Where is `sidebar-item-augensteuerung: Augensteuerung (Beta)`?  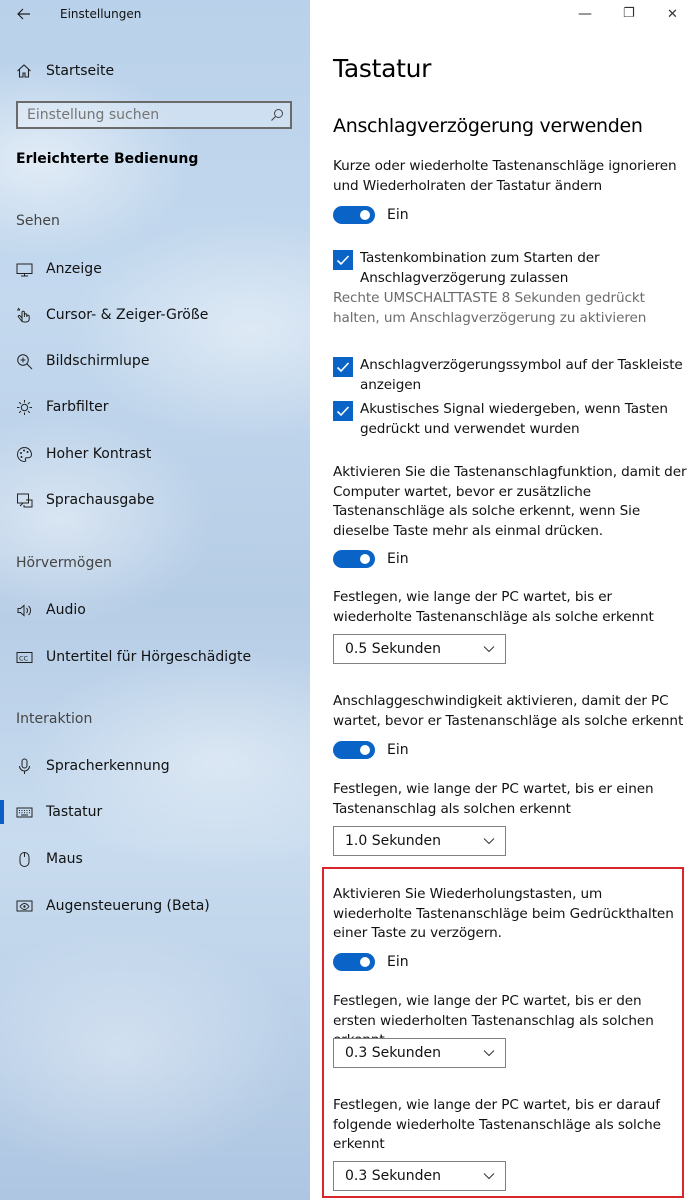
sidebar-item-augensteuerung: Augensteuerung (Beta) is located at coordinates (161, 906).